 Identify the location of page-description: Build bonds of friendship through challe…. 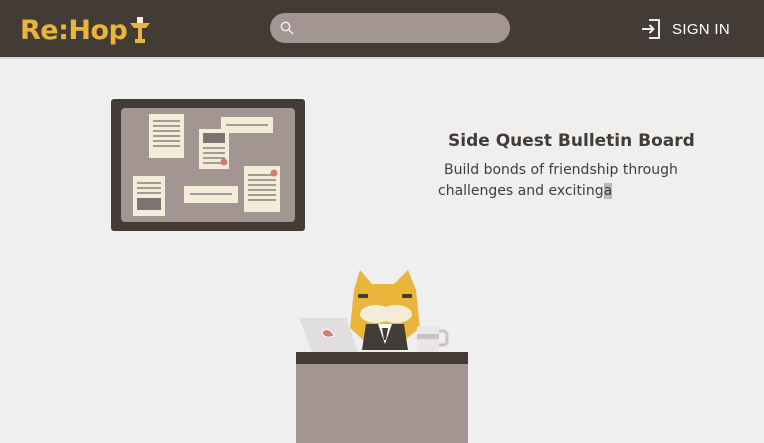
(568, 181).